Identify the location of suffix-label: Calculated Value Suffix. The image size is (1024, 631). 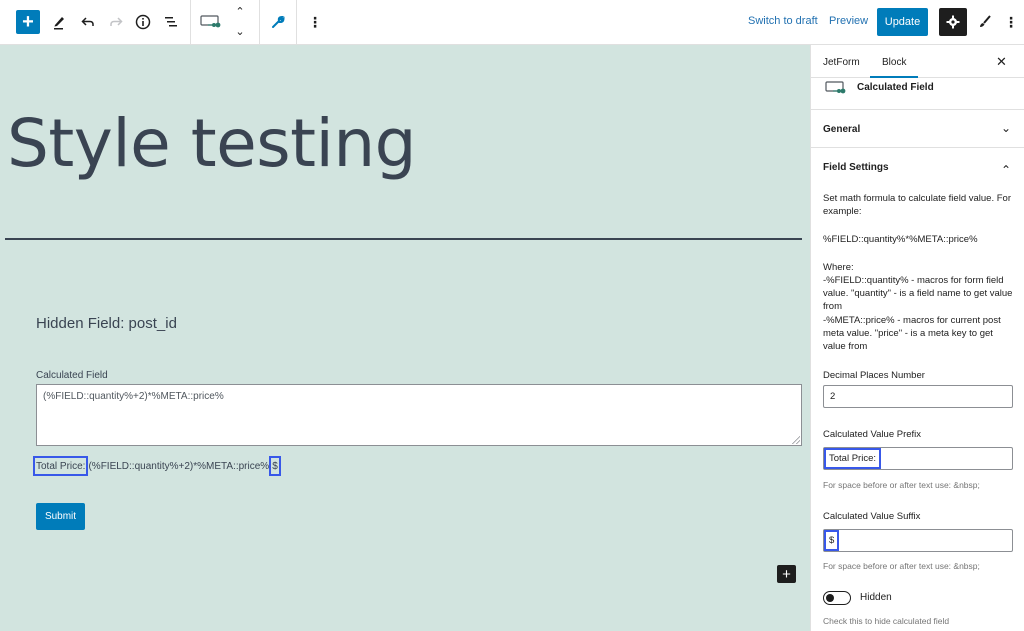
(872, 516).